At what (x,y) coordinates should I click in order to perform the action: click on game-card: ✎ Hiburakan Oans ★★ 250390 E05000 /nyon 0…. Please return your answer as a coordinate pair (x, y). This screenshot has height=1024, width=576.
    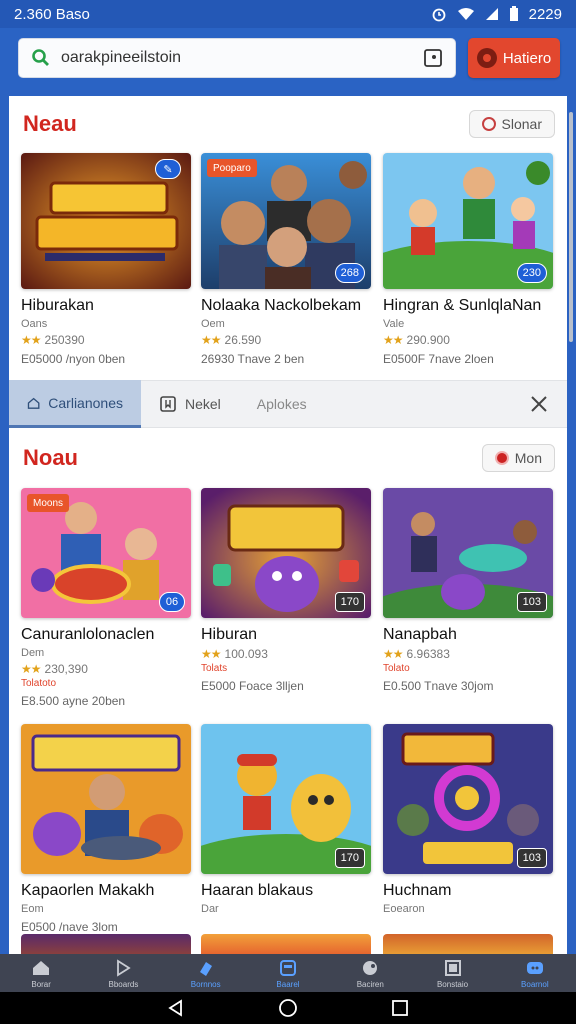
    Looking at the image, I should click on (107, 259).